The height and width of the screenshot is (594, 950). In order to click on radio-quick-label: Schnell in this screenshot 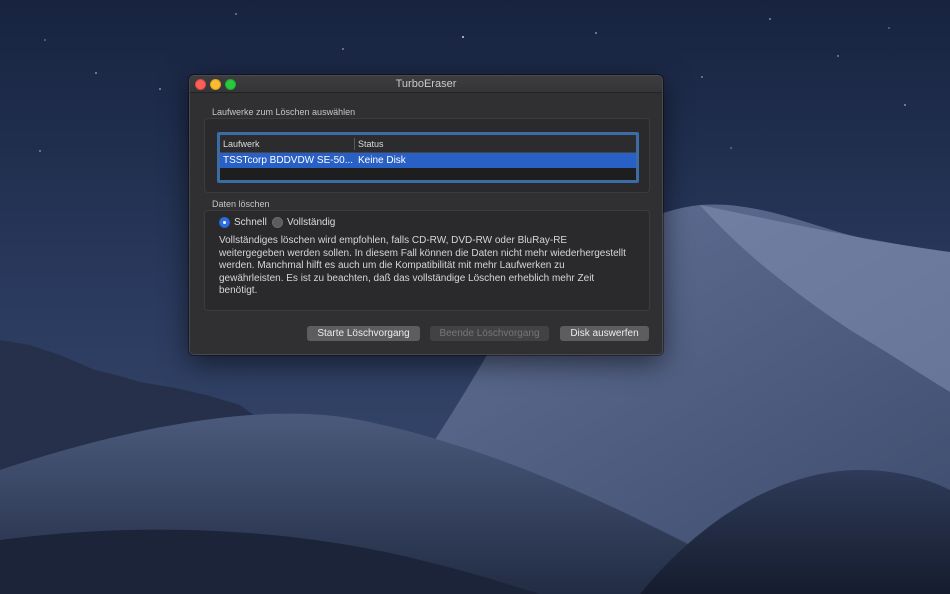, I will do `click(250, 222)`.